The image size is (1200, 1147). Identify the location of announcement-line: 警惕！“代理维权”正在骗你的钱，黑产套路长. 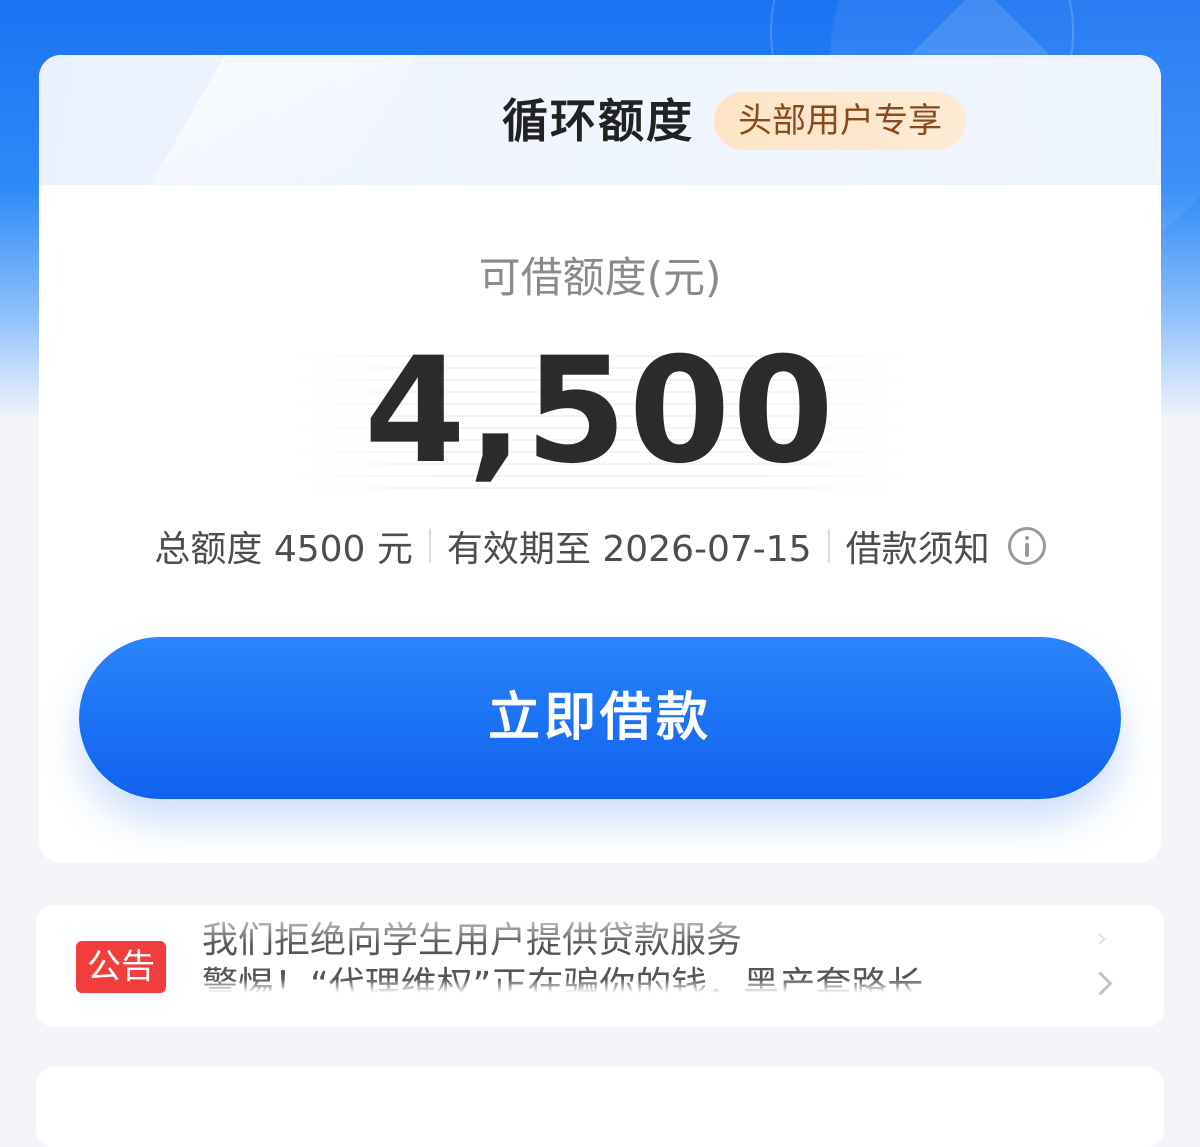
(562, 986).